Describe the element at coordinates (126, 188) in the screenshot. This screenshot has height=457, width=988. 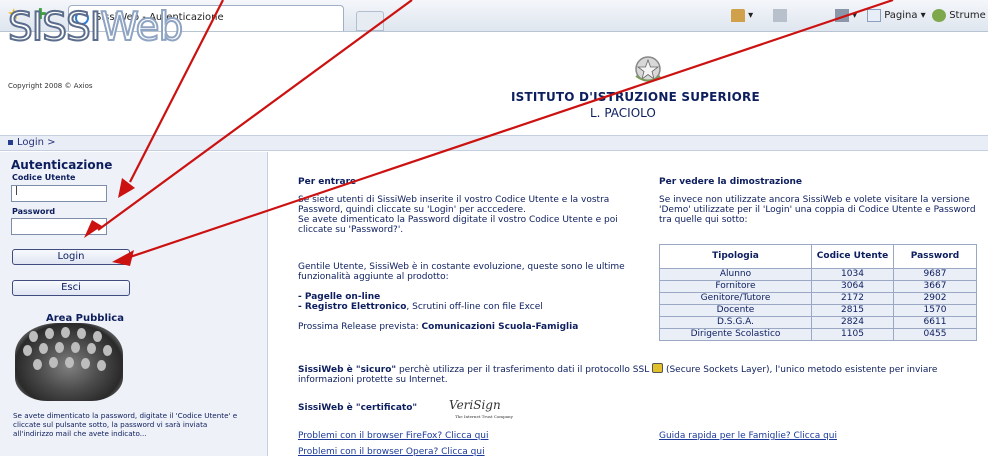
I see `arrowhead-code-icon` at that location.